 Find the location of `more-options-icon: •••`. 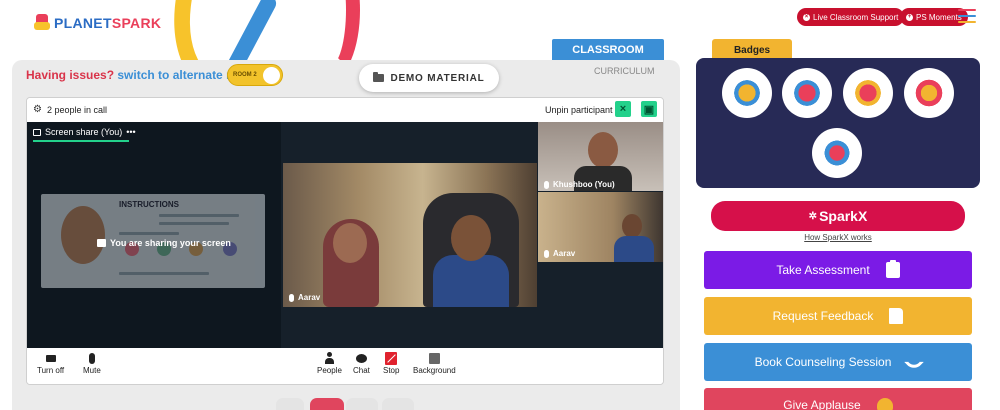

more-options-icon: ••• is located at coordinates (130, 132).